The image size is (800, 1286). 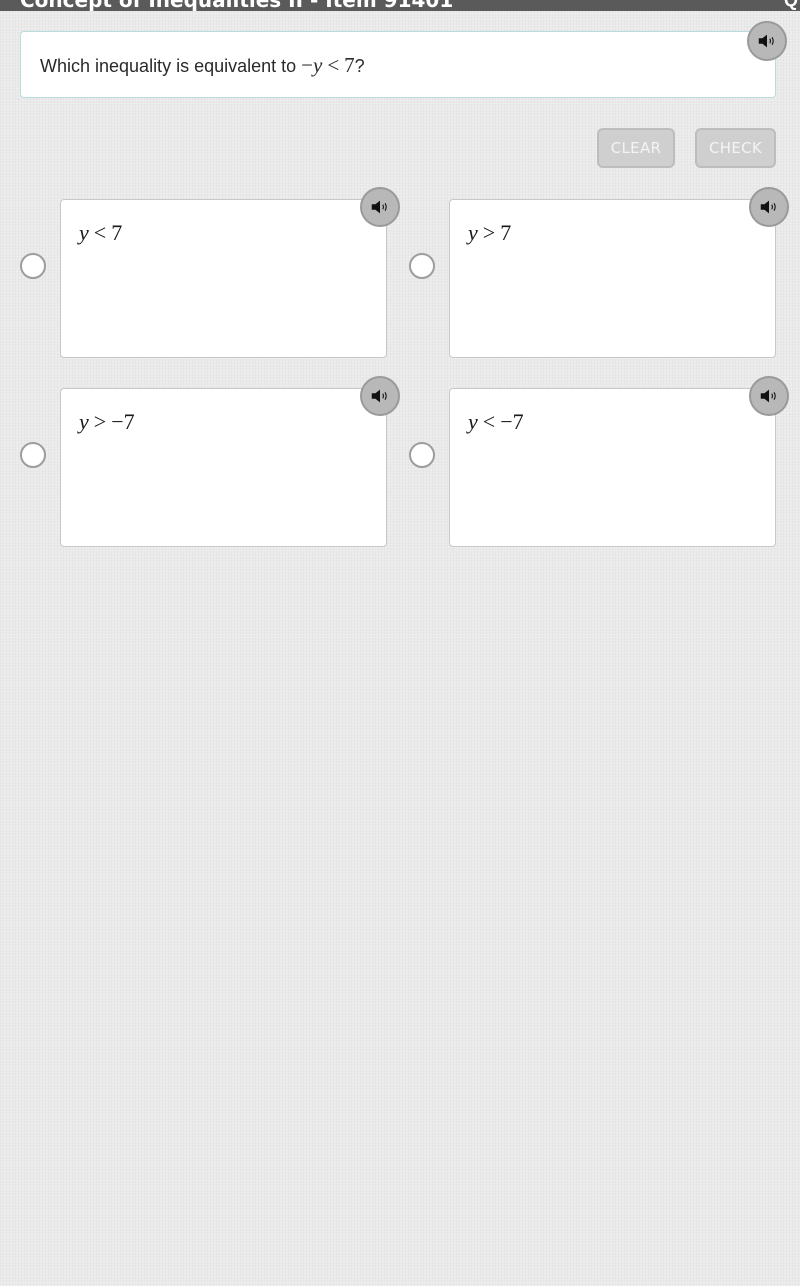 I want to click on choice-expression: y > −7, so click(x=107, y=422).